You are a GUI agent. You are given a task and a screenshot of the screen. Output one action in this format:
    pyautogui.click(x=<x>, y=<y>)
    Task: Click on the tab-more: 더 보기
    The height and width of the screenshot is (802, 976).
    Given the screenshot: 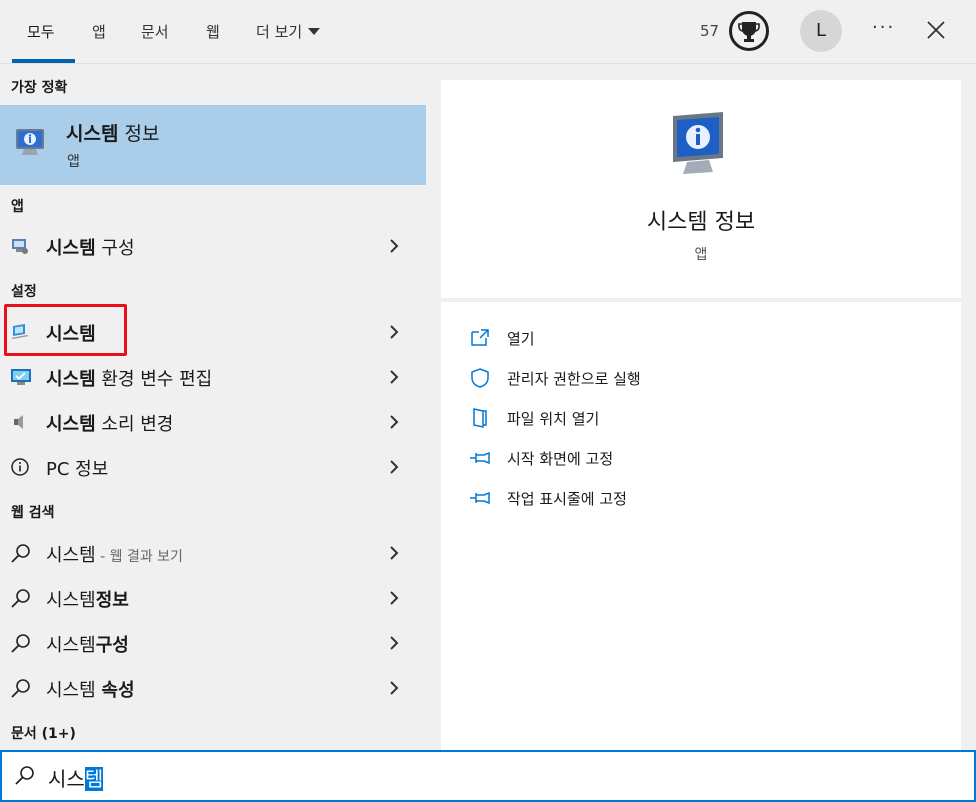 What is the action you would take?
    pyautogui.click(x=288, y=32)
    